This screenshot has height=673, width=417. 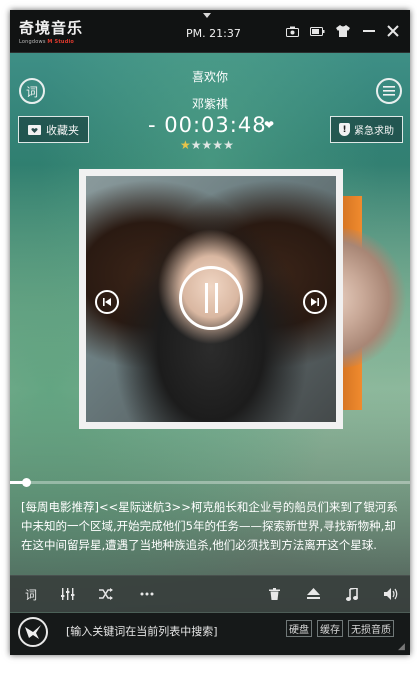 What do you see at coordinates (210, 593) in the screenshot?
I see `bottom-toolbar: 词` at bounding box center [210, 593].